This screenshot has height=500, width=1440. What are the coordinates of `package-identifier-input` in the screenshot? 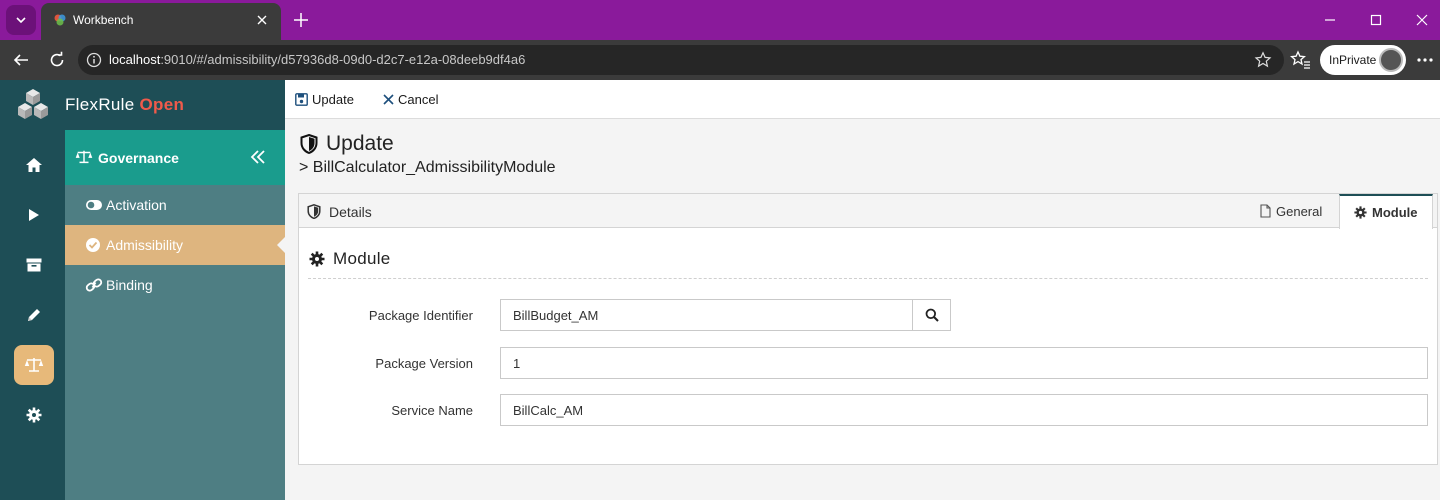 It's located at (706, 315).